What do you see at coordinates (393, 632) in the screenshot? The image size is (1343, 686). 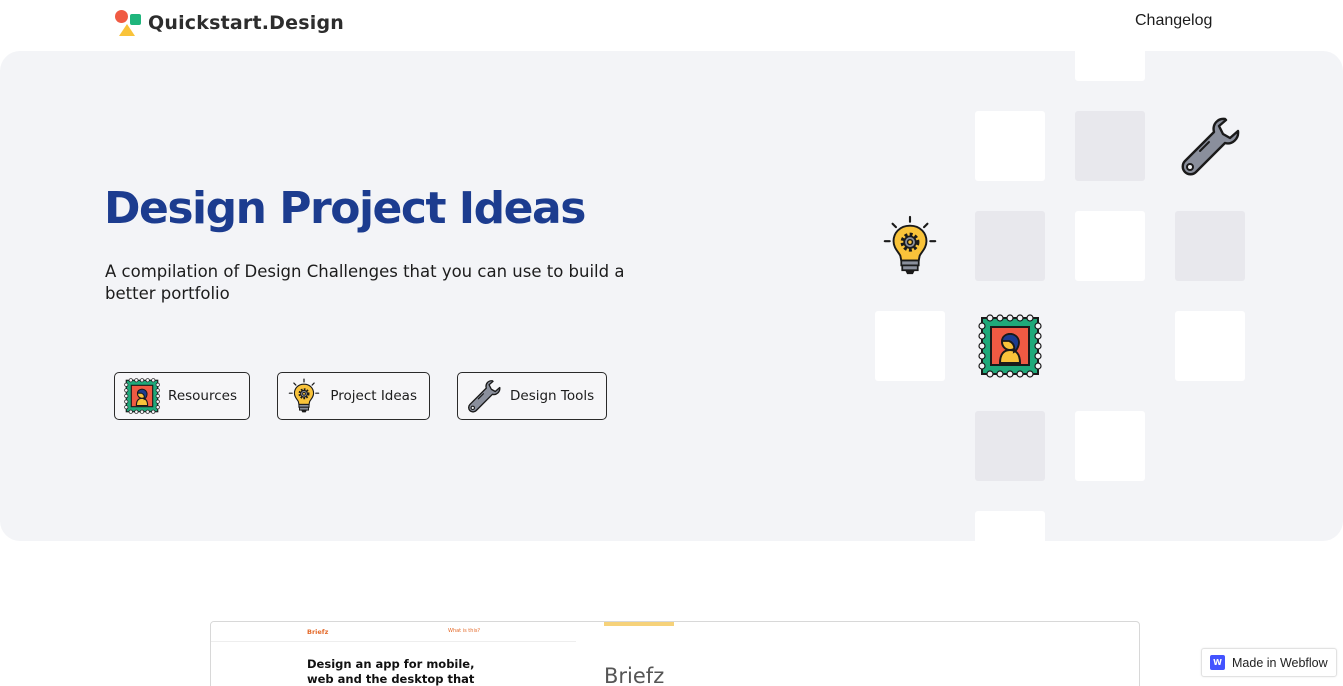 I see `preview-topbar` at bounding box center [393, 632].